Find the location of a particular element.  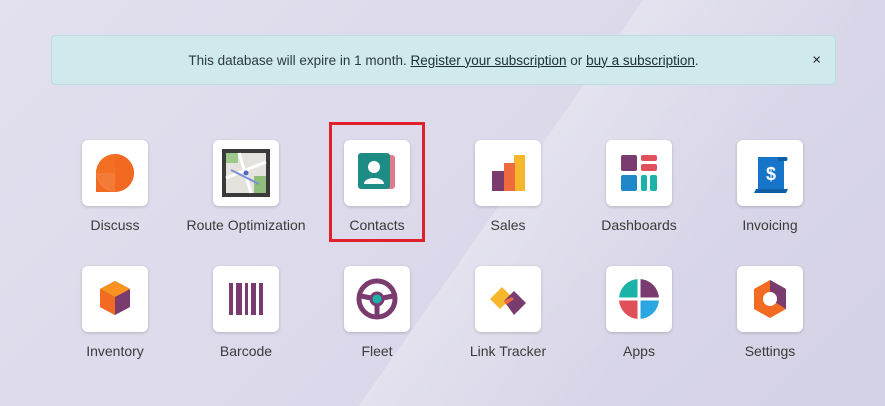

app-fleet: Fleet is located at coordinates (377, 321).